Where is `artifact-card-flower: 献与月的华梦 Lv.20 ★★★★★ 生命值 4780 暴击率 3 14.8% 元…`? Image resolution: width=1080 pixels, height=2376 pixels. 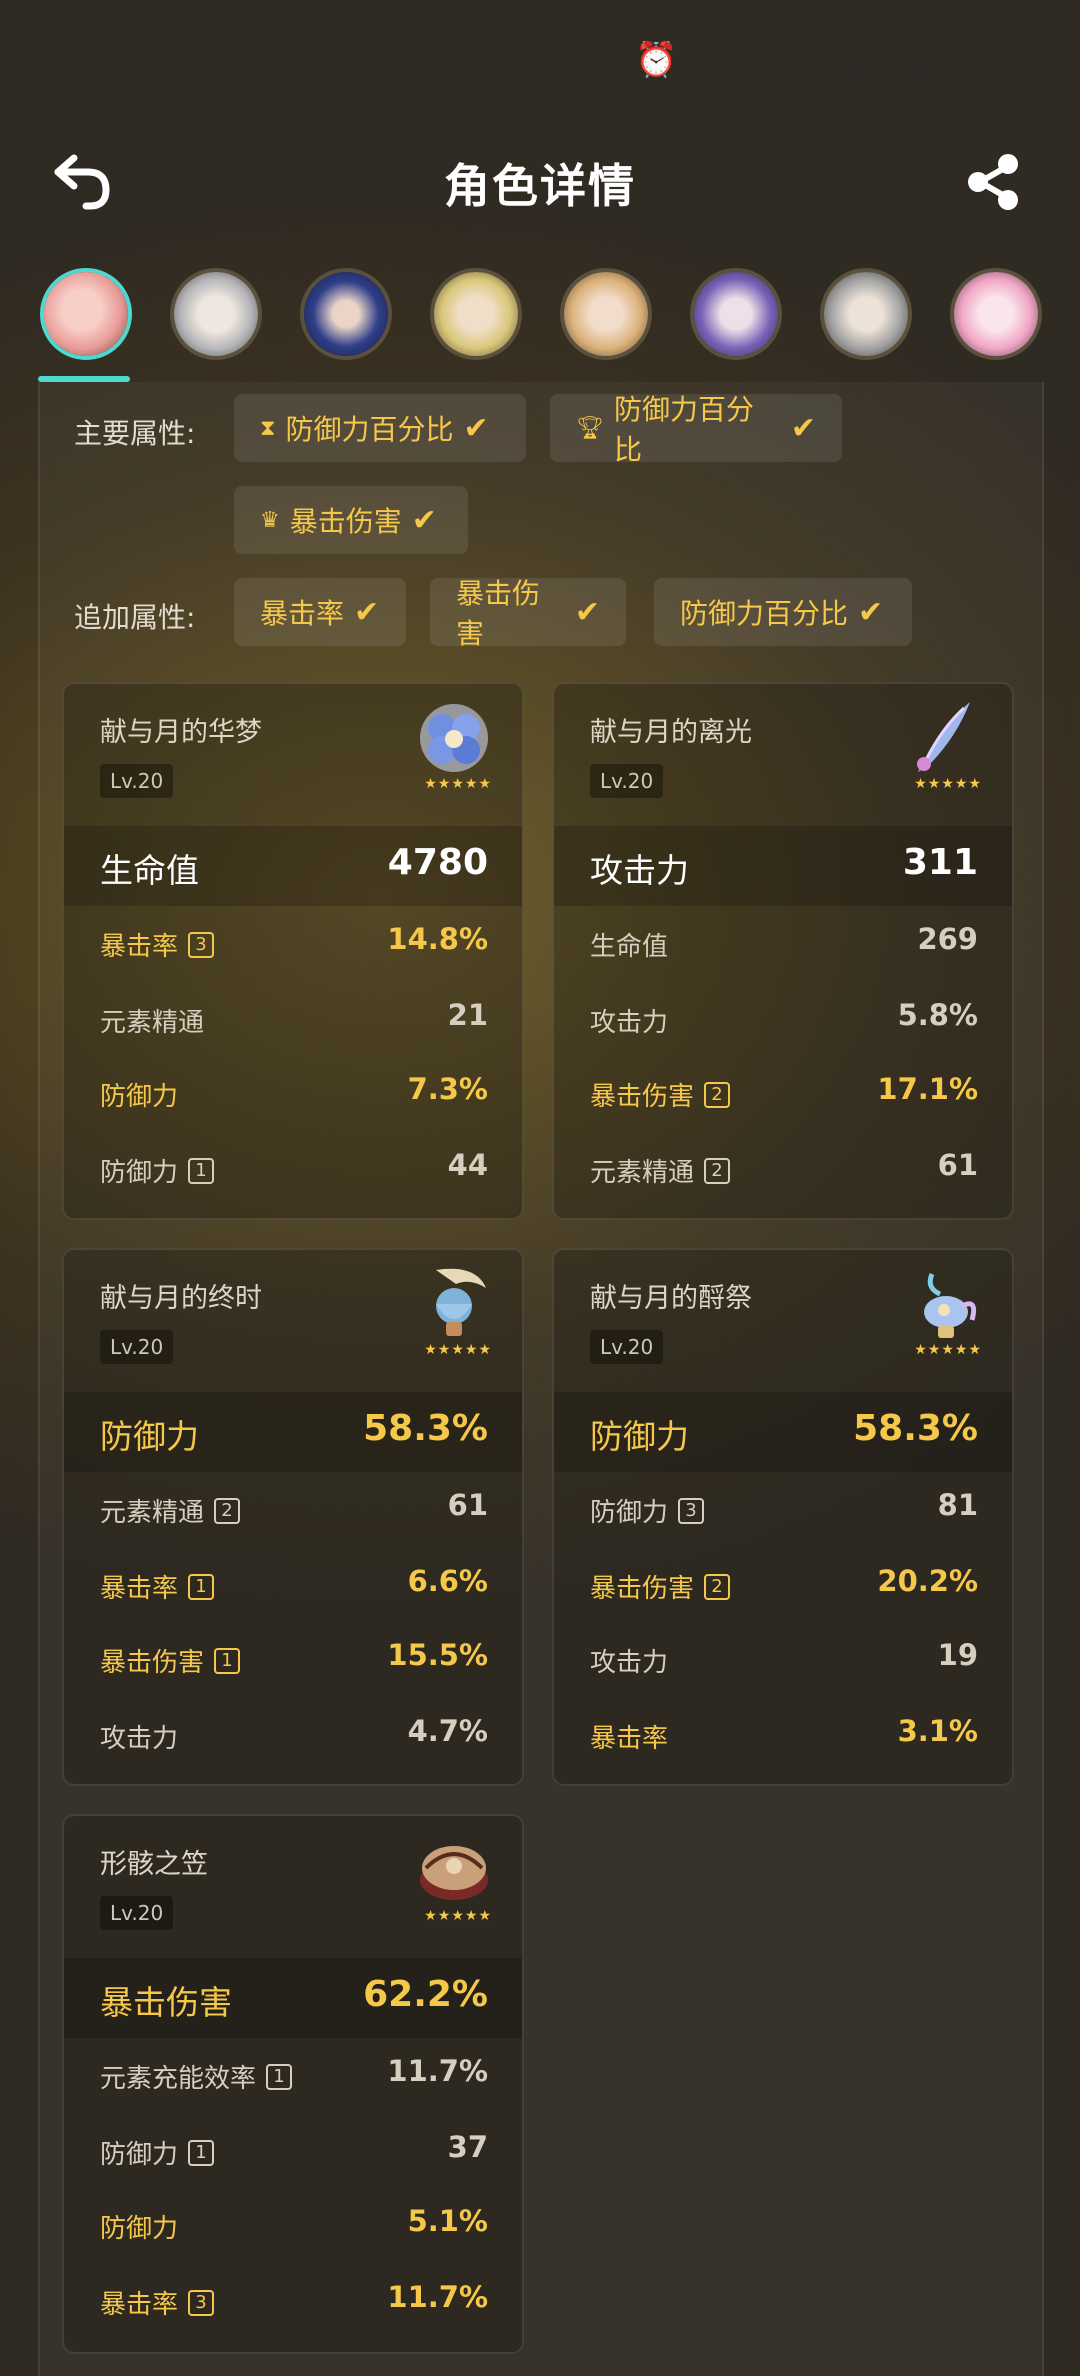
artifact-card-flower: 献与月的华梦 Lv.20 ★★★★★ 生命值 4780 暴击率 3 14.8% 元… is located at coordinates (293, 951).